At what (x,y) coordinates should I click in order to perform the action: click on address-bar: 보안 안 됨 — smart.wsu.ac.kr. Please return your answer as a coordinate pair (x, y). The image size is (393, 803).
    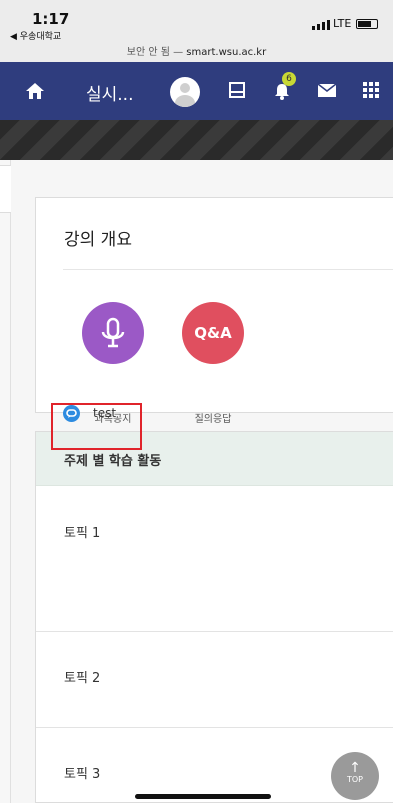
    Looking at the image, I should click on (196, 50).